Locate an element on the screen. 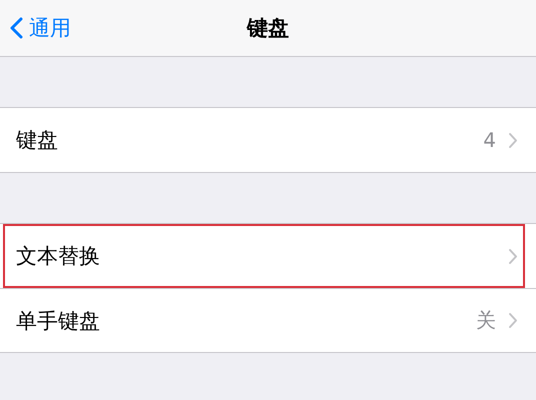 This screenshot has height=400, width=536. back-button: 通用 is located at coordinates (40, 28).